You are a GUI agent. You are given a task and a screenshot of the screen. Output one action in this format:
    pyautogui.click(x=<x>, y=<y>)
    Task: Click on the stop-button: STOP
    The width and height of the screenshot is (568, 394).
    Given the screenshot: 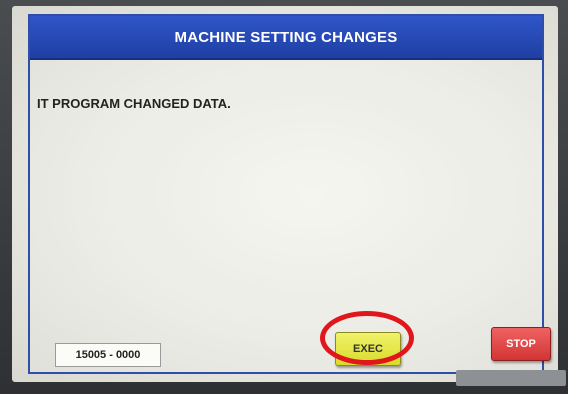 What is the action you would take?
    pyautogui.click(x=521, y=344)
    